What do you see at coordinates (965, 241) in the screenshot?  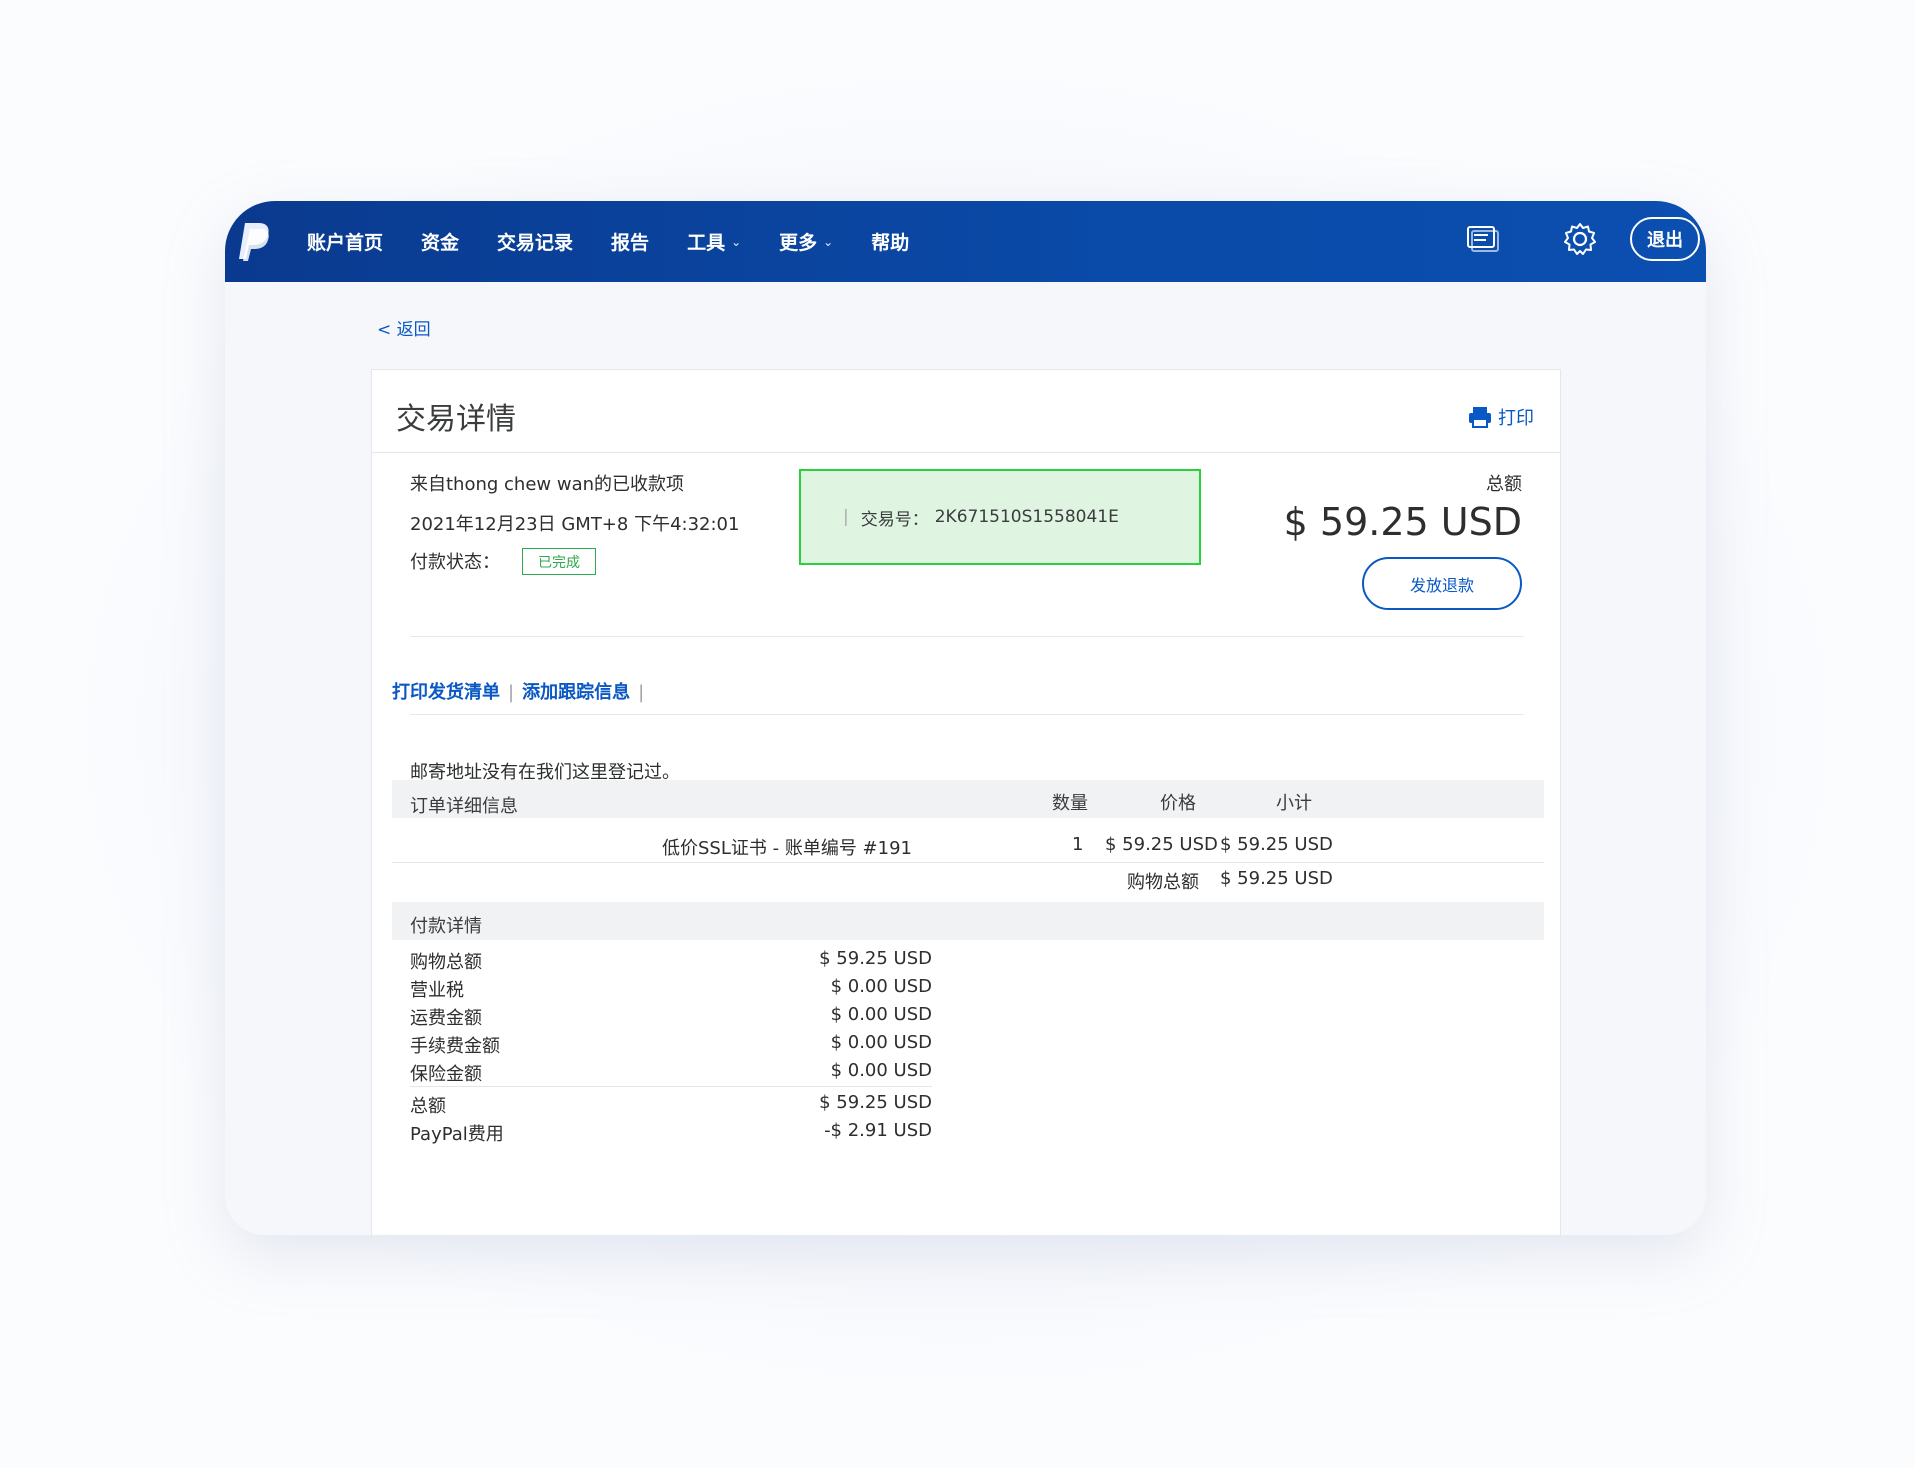 I see `top-nav-bar: 账户首页 资金 交易记录 报告 工具 ⌄ 更多 ⌄ 帮助 退出` at bounding box center [965, 241].